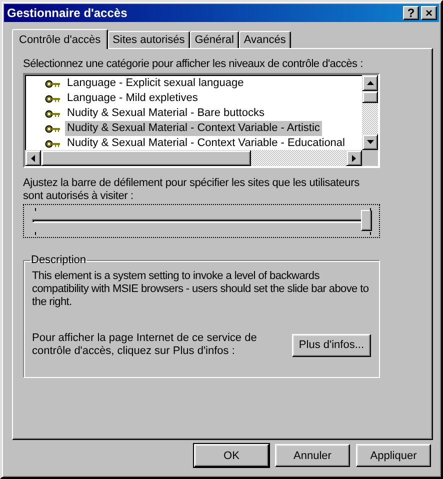 This screenshot has width=443, height=479. What do you see at coordinates (429, 13) in the screenshot?
I see `close-button: ×` at bounding box center [429, 13].